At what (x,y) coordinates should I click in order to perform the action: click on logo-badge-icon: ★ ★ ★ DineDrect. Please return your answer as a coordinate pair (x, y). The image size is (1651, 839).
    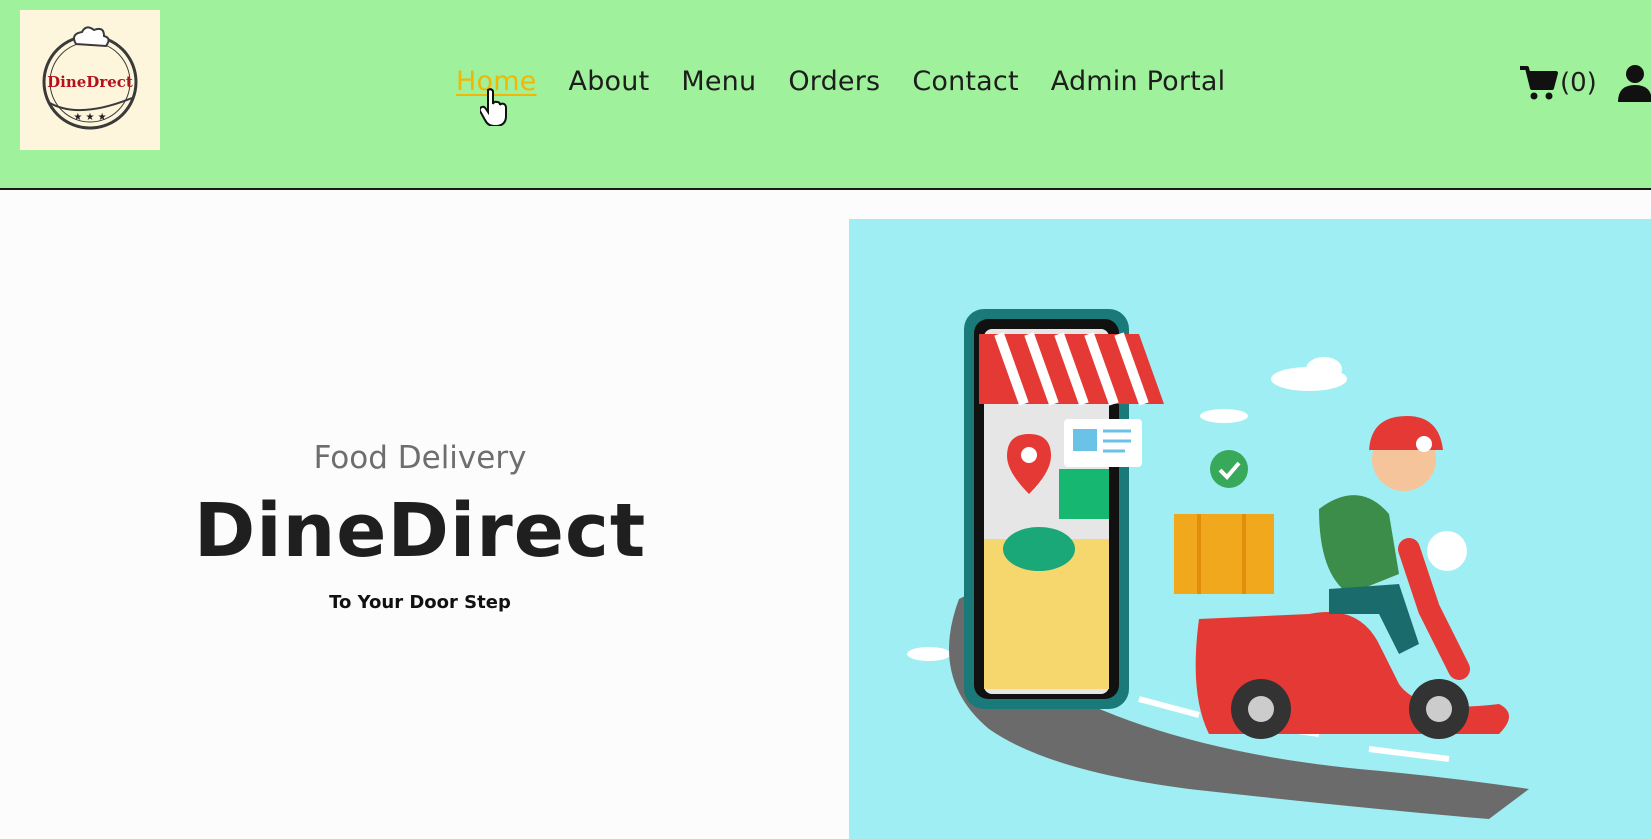
    Looking at the image, I should click on (90, 78).